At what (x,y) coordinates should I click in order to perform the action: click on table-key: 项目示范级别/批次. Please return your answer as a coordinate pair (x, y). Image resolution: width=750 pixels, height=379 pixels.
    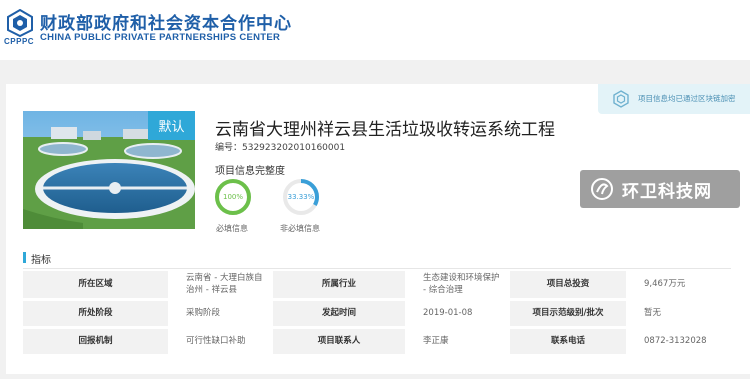
    Looking at the image, I should click on (568, 314).